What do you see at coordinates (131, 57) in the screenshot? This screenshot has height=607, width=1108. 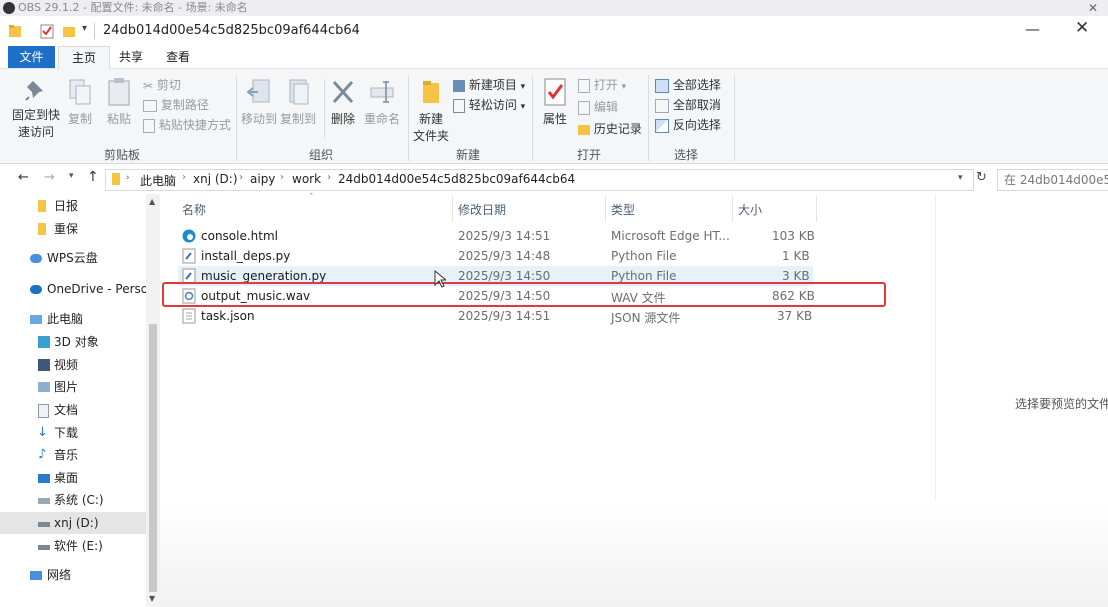 I see `tab-share: 共享` at bounding box center [131, 57].